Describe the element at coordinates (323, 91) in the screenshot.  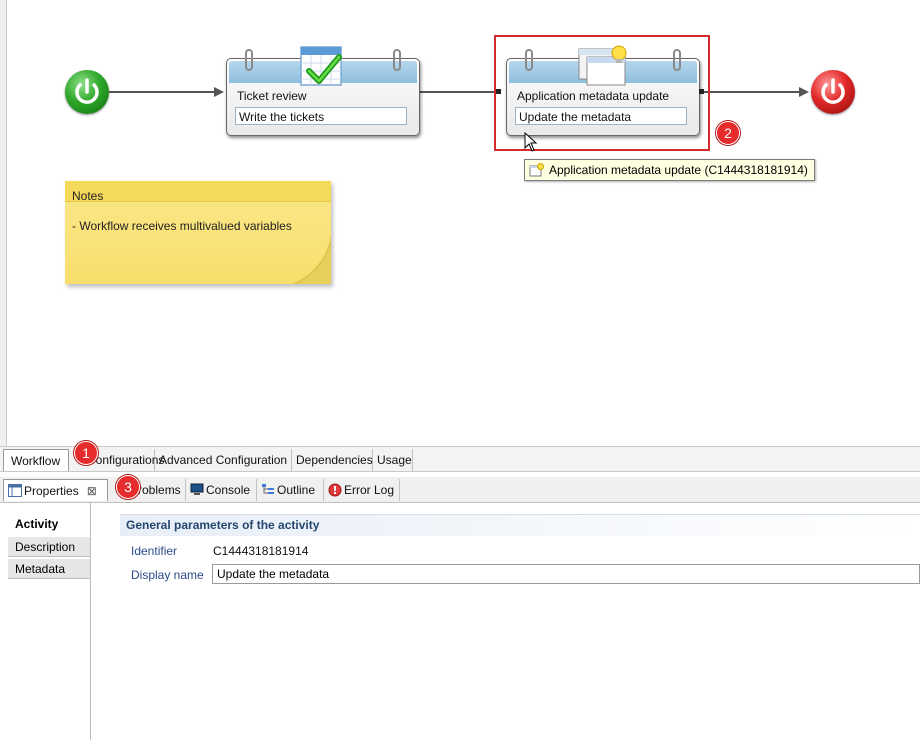
I see `activity-card-ticket-review: Ticket review Write the tickets` at that location.